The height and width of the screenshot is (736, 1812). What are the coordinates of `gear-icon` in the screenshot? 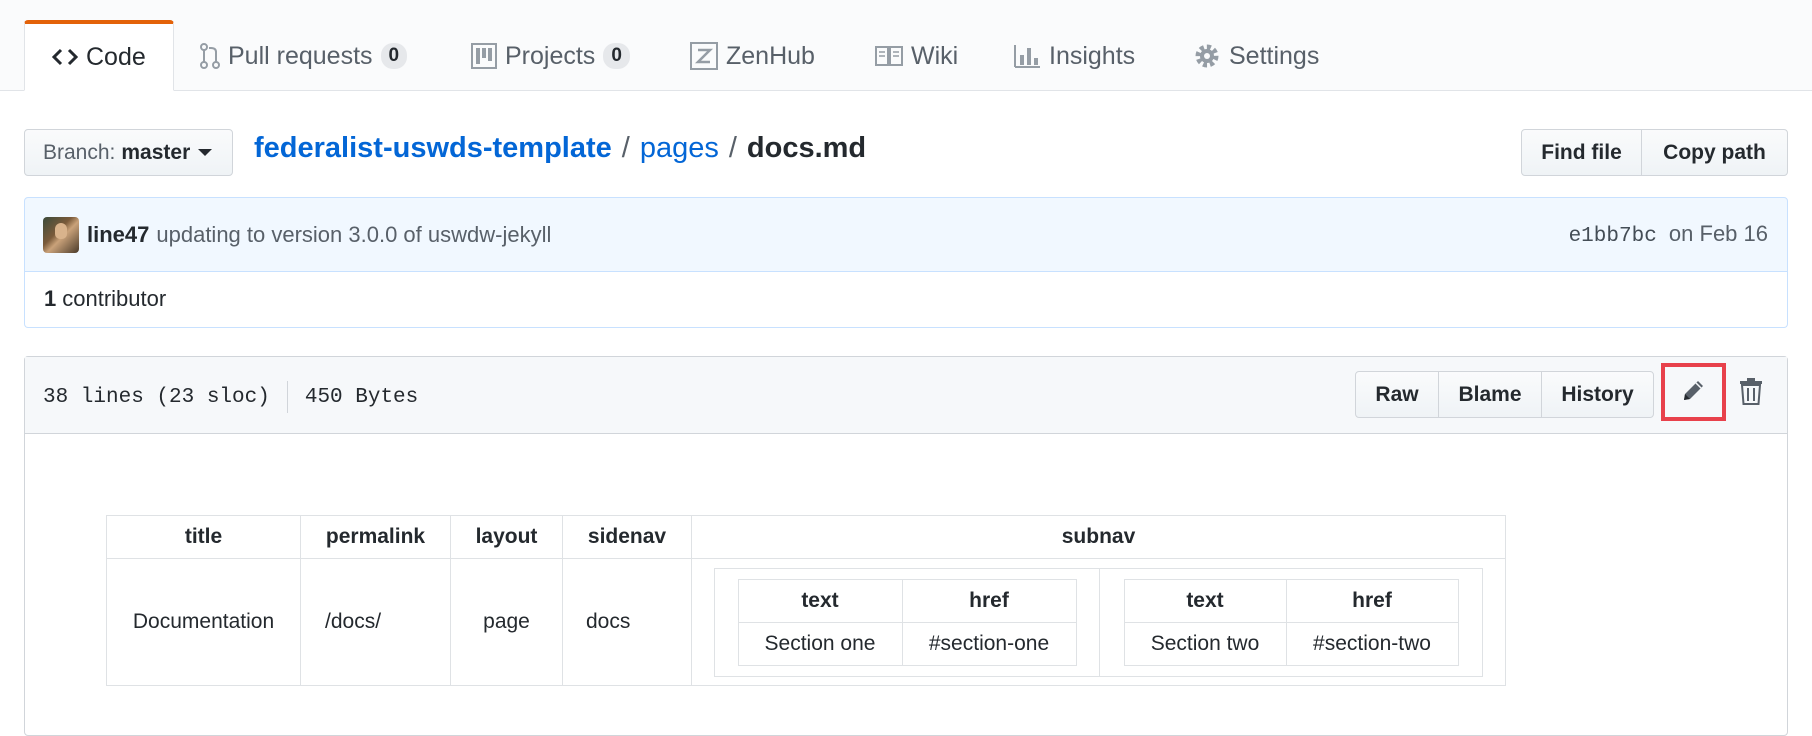 It's located at (1207, 56).